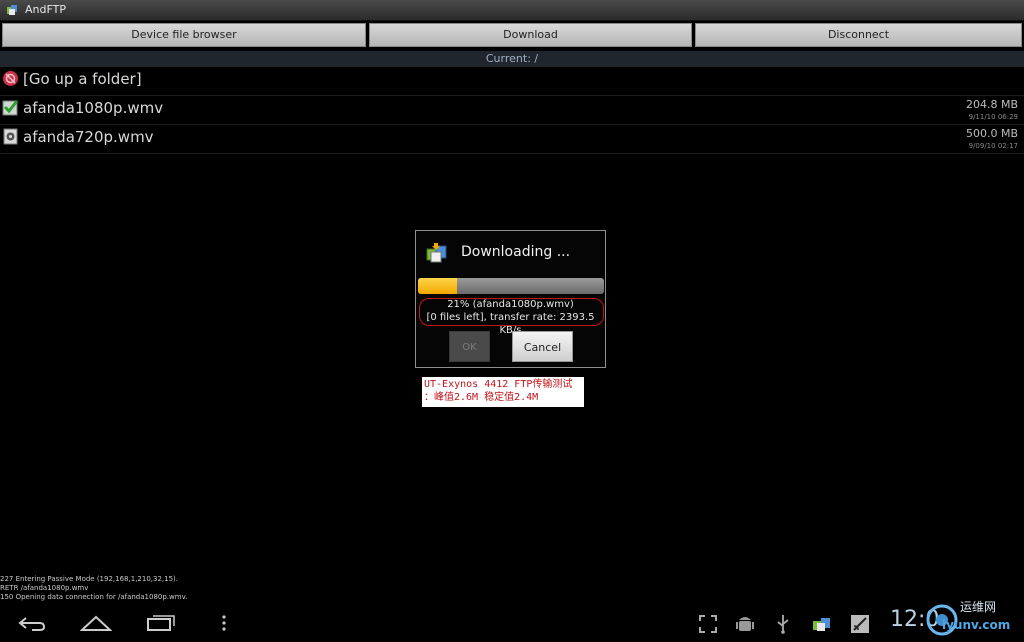 This screenshot has height=642, width=1024. Describe the element at coordinates (82, 79) in the screenshot. I see `file-name: [Go up a folder]` at that location.